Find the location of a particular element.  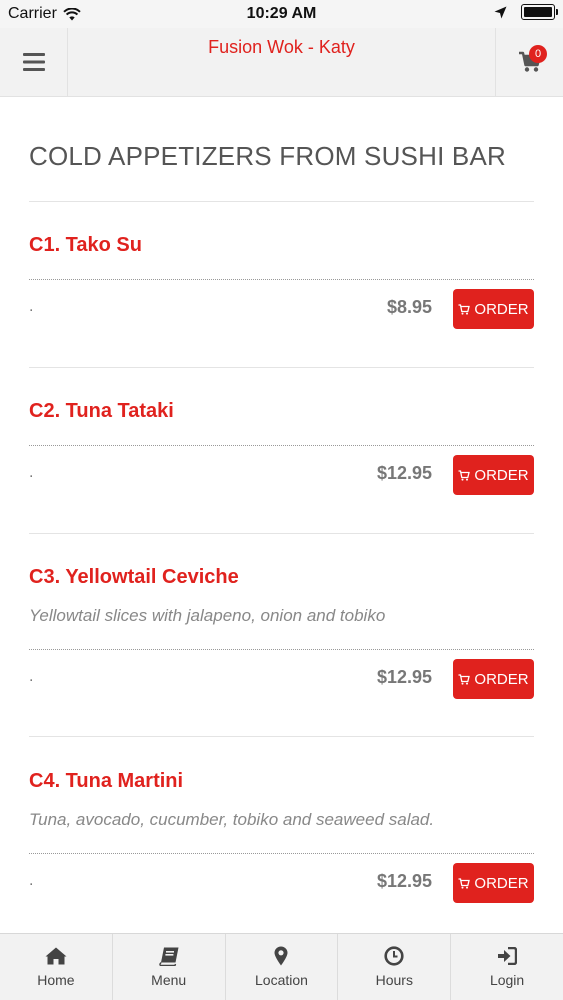

bottom-nav: Home Menu Location Hours Login is located at coordinates (281, 966).